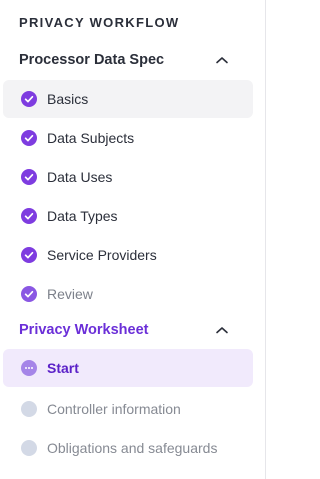 This screenshot has width=320, height=479. I want to click on section-header-processor-data-spec: Processor Data Spec, so click(126, 60).